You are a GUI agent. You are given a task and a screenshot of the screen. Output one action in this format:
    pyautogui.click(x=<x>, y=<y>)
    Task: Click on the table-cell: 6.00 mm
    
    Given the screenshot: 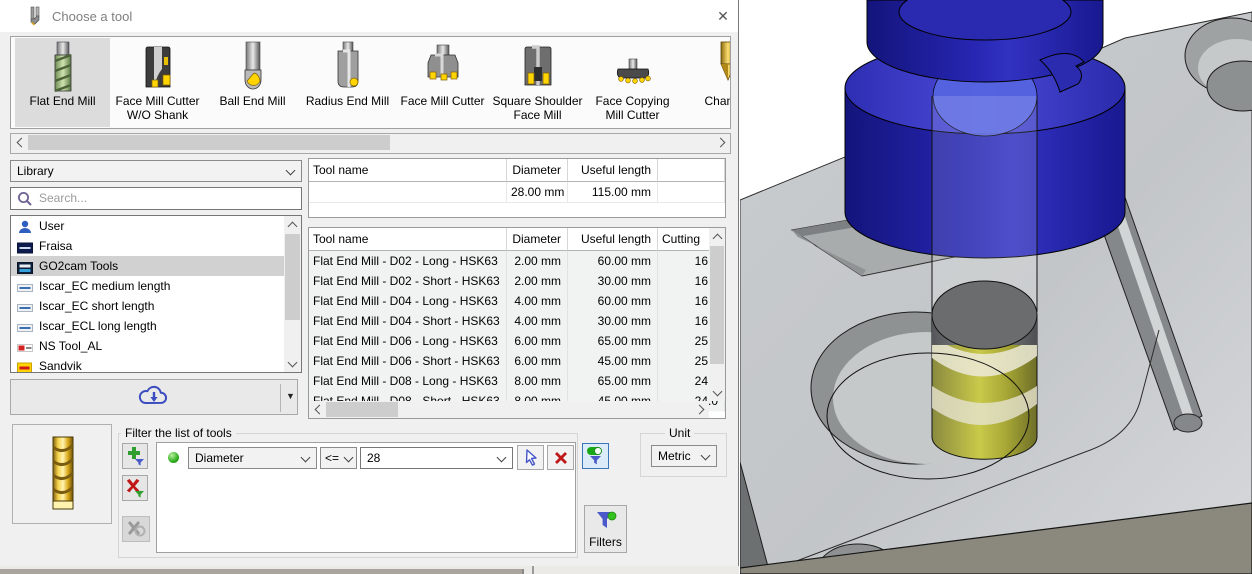 What is the action you would take?
    pyautogui.click(x=537, y=361)
    